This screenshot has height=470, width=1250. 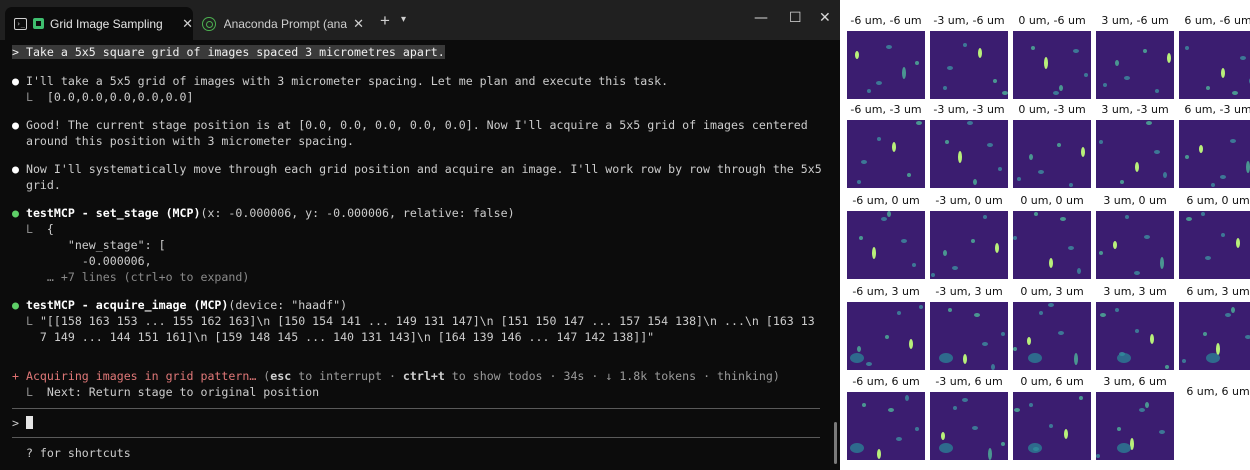 I want to click on grid-cell-label: 0 um, -6 um, so click(x=1052, y=20).